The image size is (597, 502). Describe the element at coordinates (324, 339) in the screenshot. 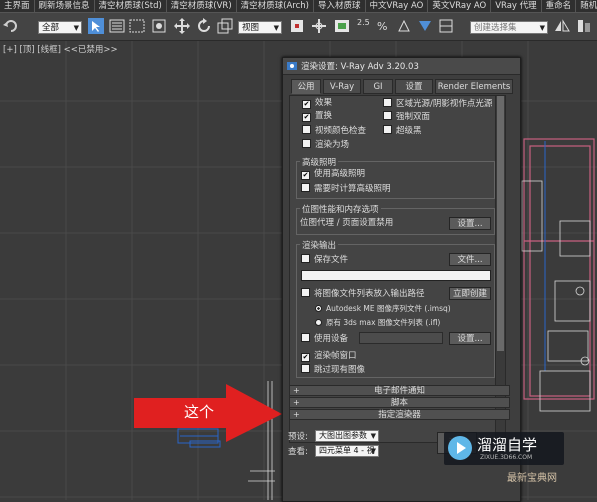

I see `option-use-device: 使用设备` at that location.